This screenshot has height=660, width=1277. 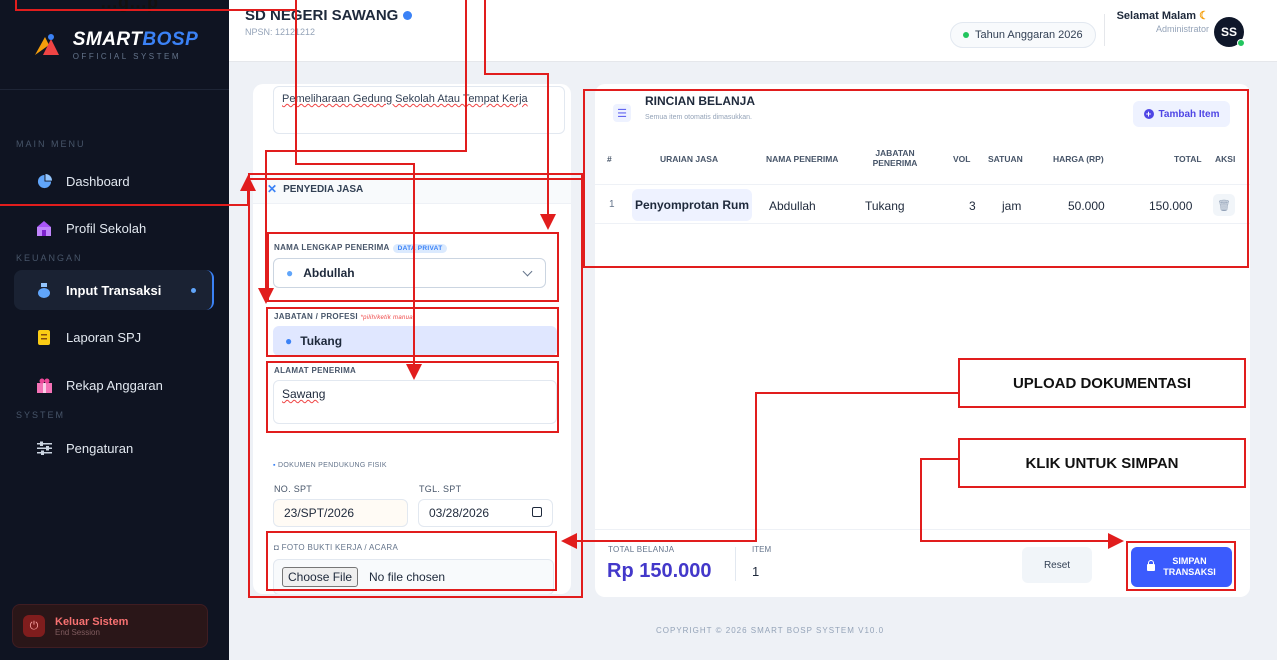 I want to click on sidebar-item-label: Profil Sekolah, so click(x=106, y=228).